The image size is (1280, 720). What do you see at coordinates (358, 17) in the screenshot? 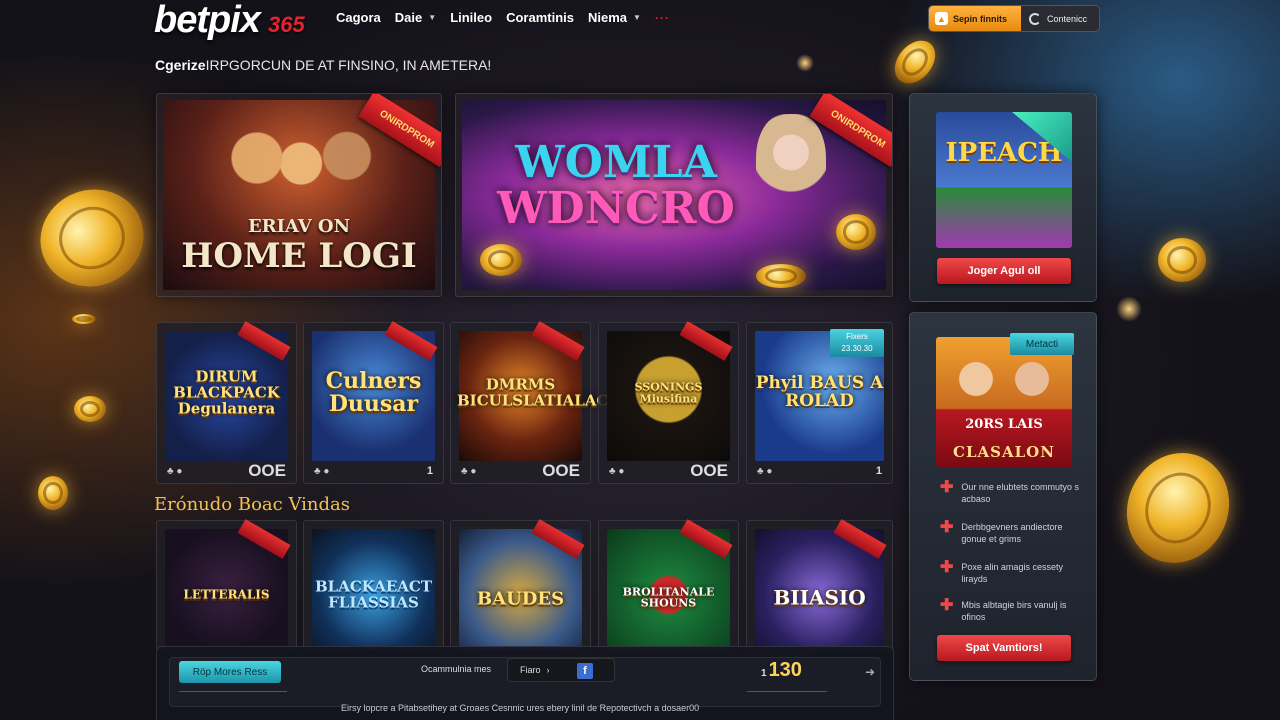
I see `nav-item-cagora: Cagora` at bounding box center [358, 17].